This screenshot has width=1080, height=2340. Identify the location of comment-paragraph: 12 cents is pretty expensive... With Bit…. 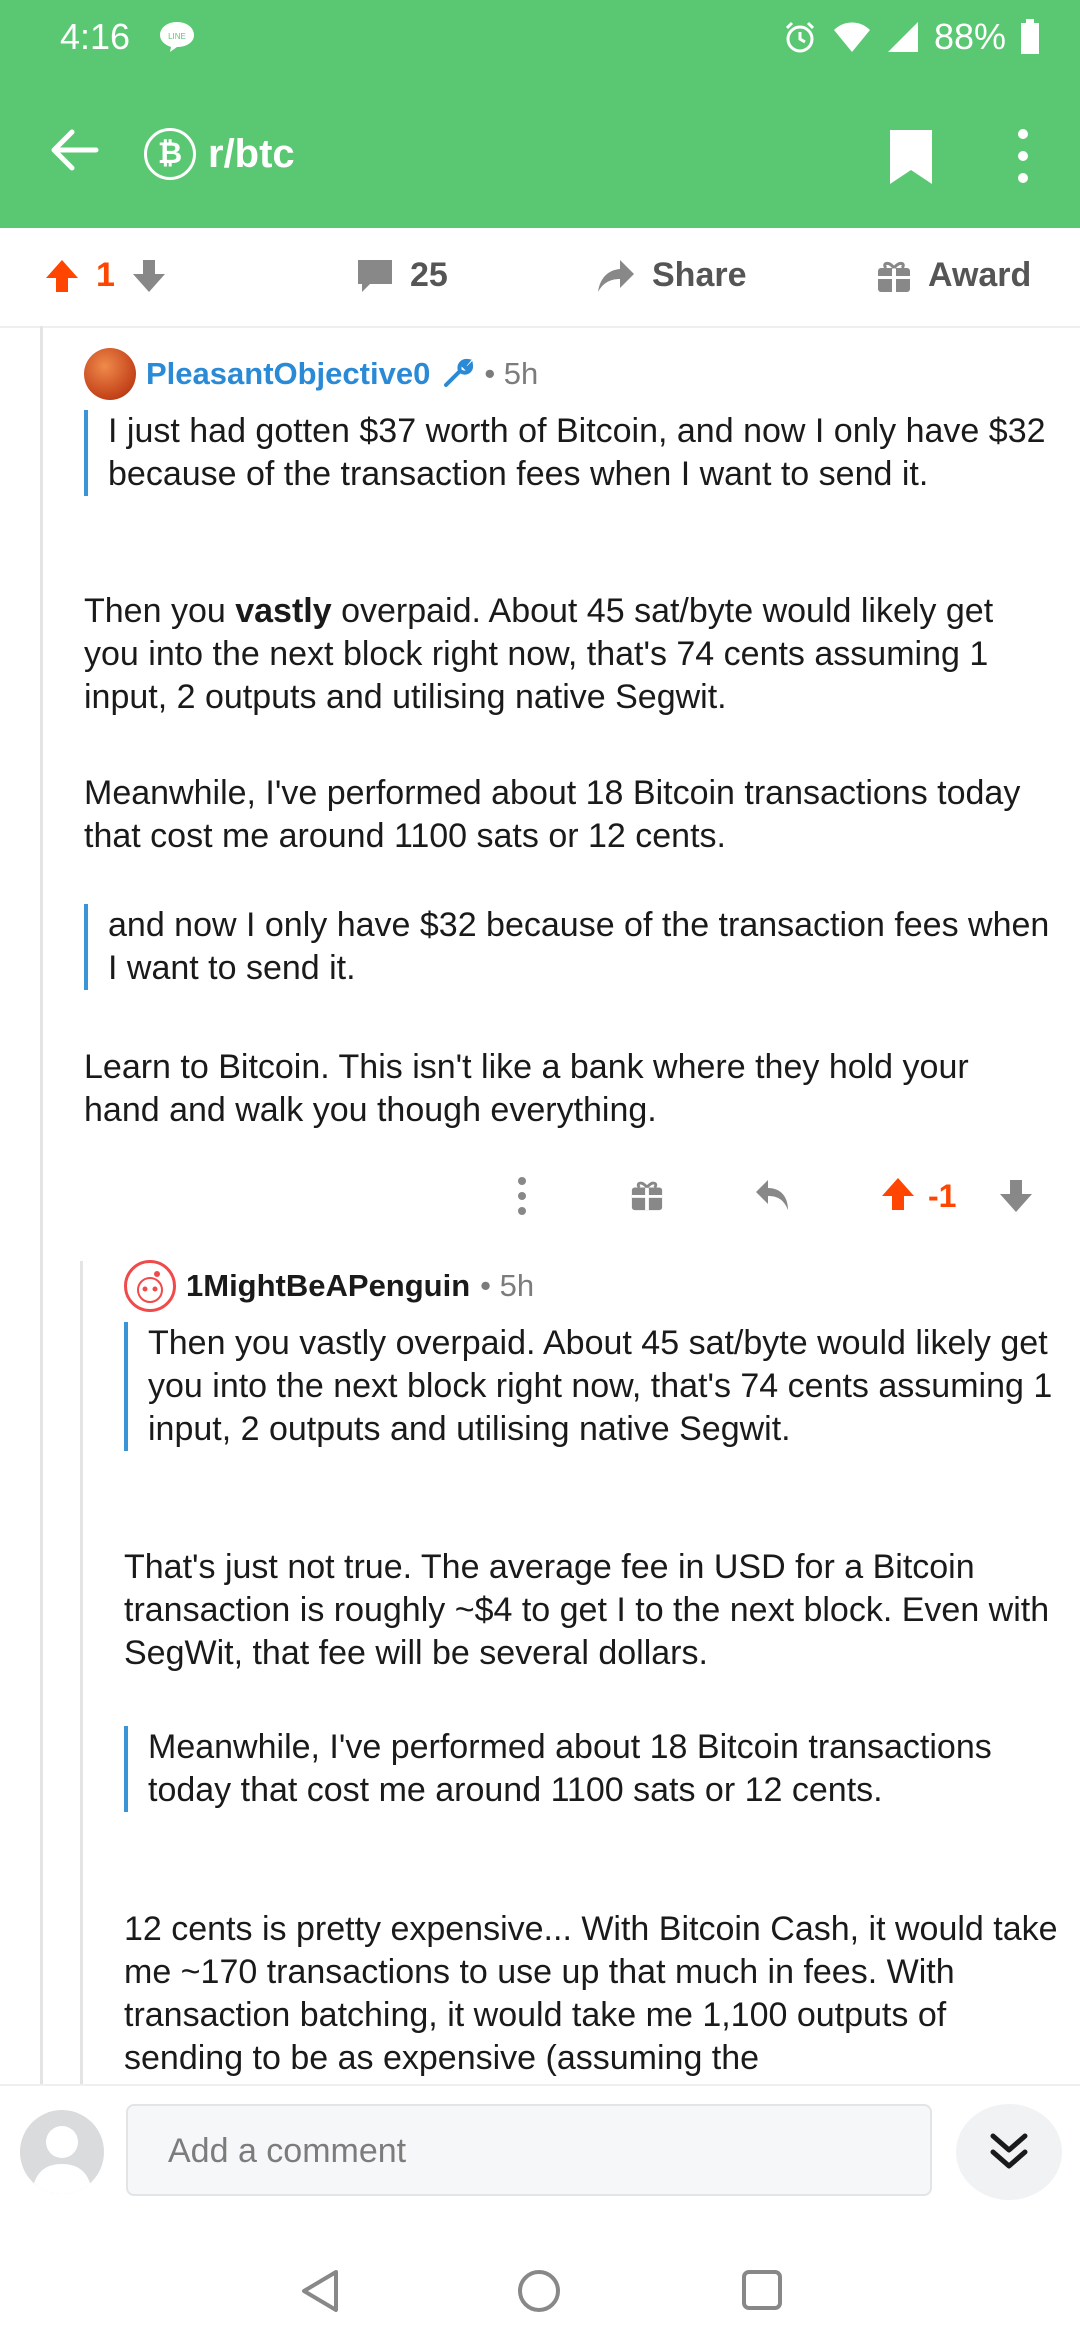
(591, 1993).